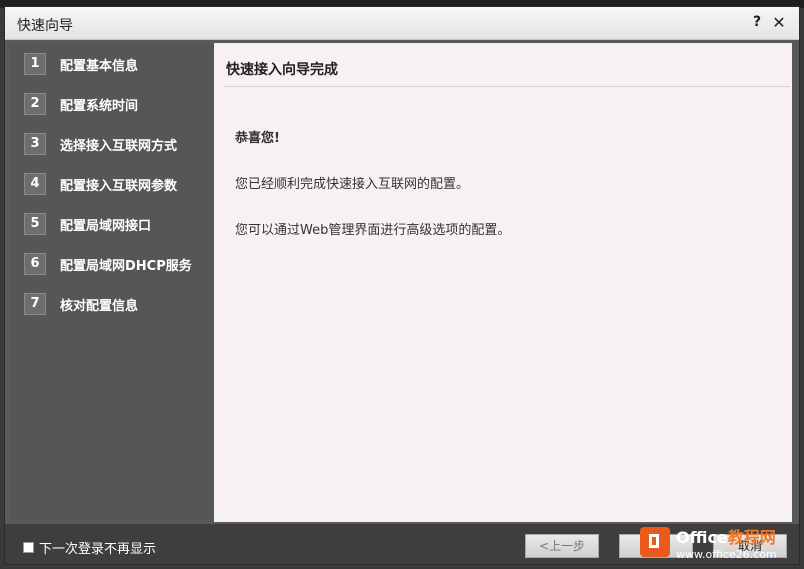  I want to click on dialog-title: 快速向导, so click(45, 26).